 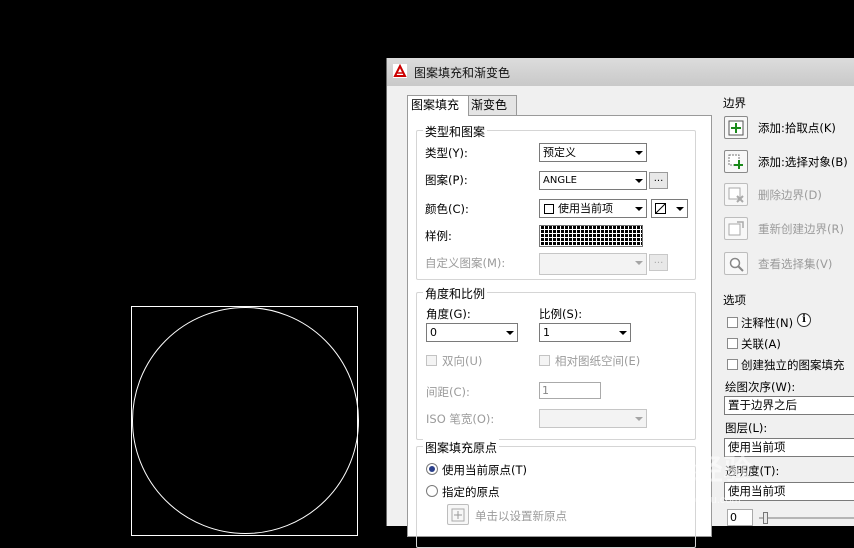 What do you see at coordinates (465, 263) in the screenshot?
I see `custom-pattern-label: 自定义图案(M):` at bounding box center [465, 263].